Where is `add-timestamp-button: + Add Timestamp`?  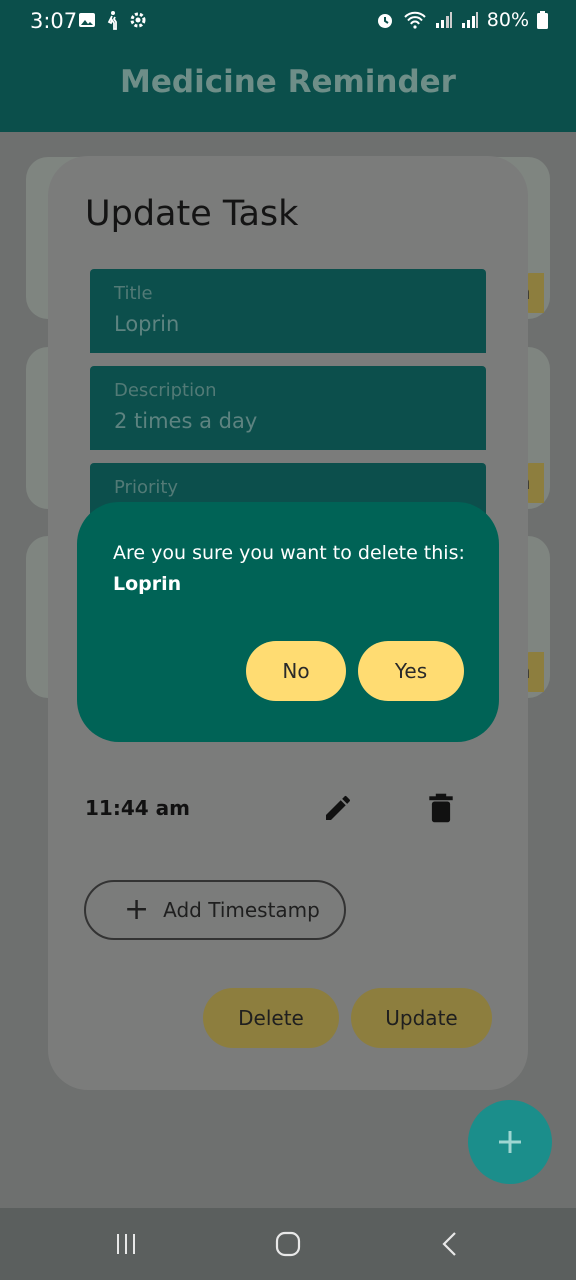
add-timestamp-button: + Add Timestamp is located at coordinates (215, 910).